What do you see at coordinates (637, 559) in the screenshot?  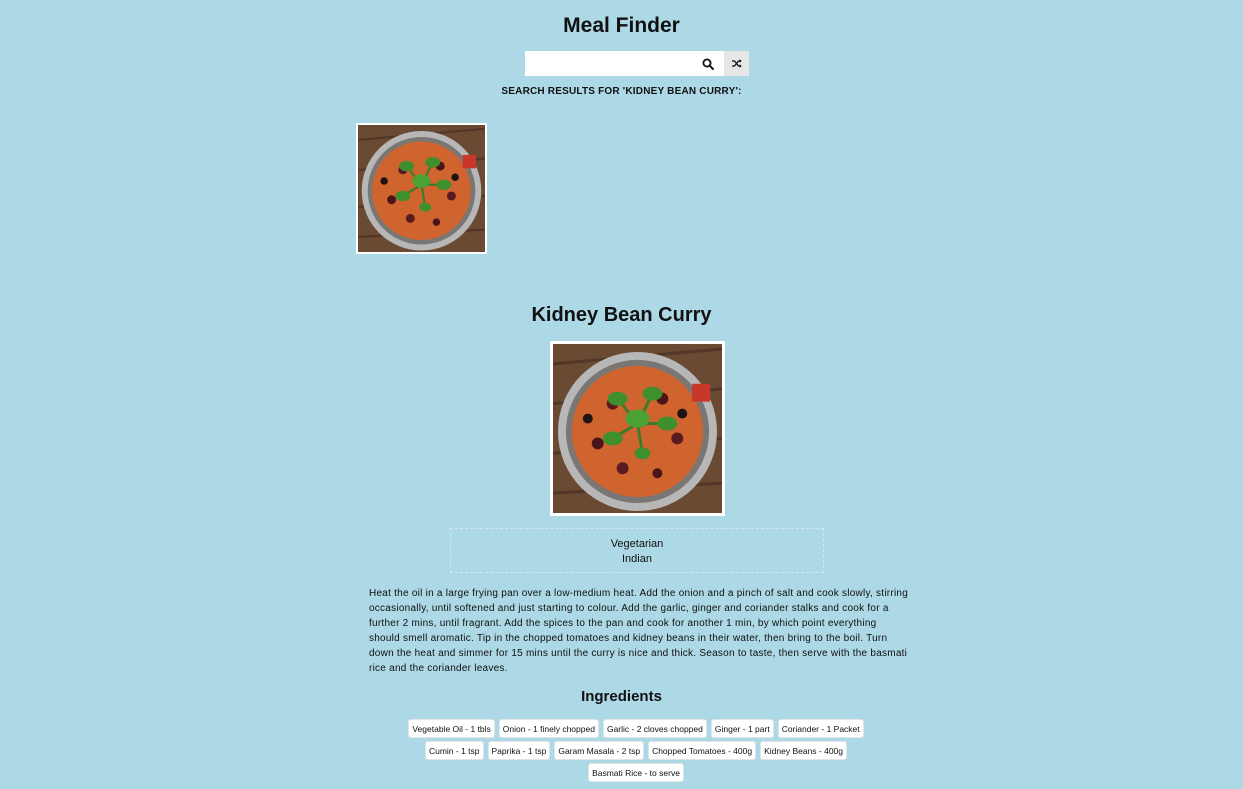 I see `meal-area: Indian` at bounding box center [637, 559].